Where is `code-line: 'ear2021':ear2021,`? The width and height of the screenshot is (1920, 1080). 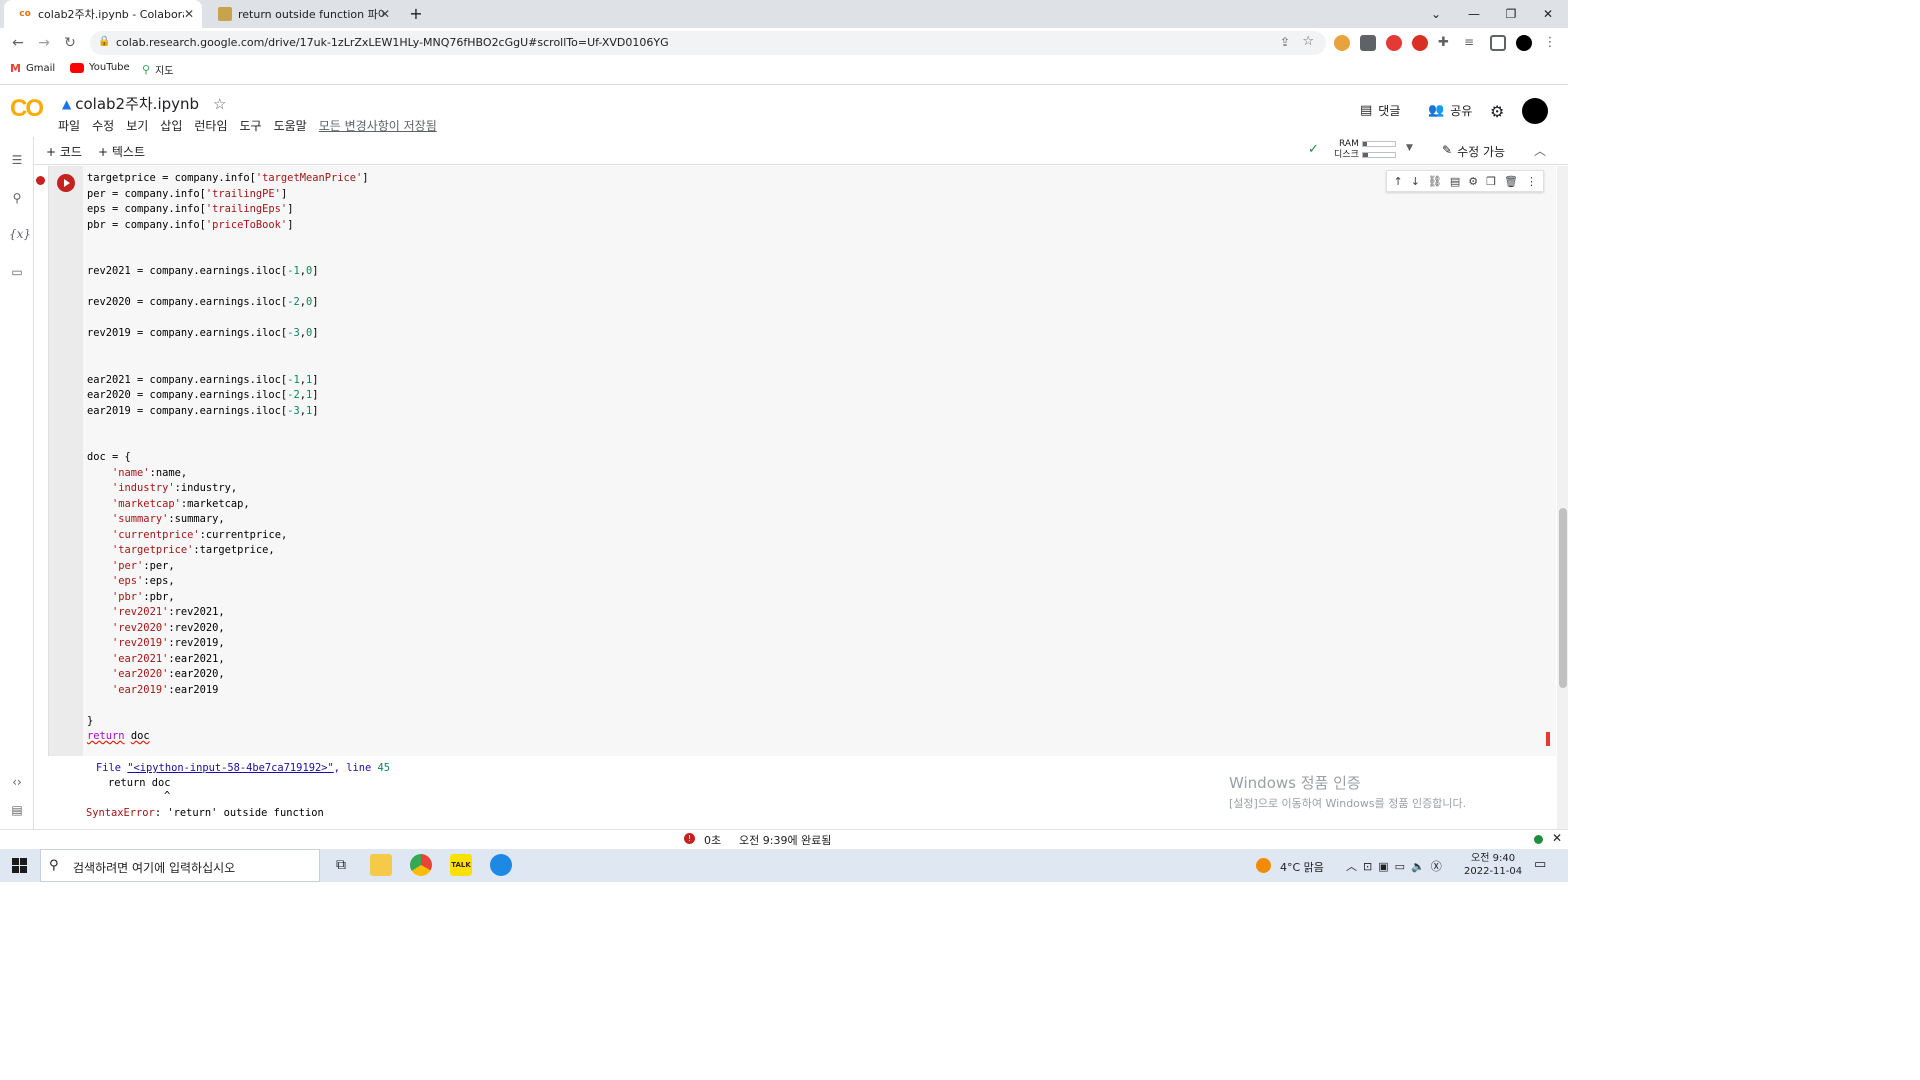
code-line: 'ear2021':ear2021, is located at coordinates (817, 660).